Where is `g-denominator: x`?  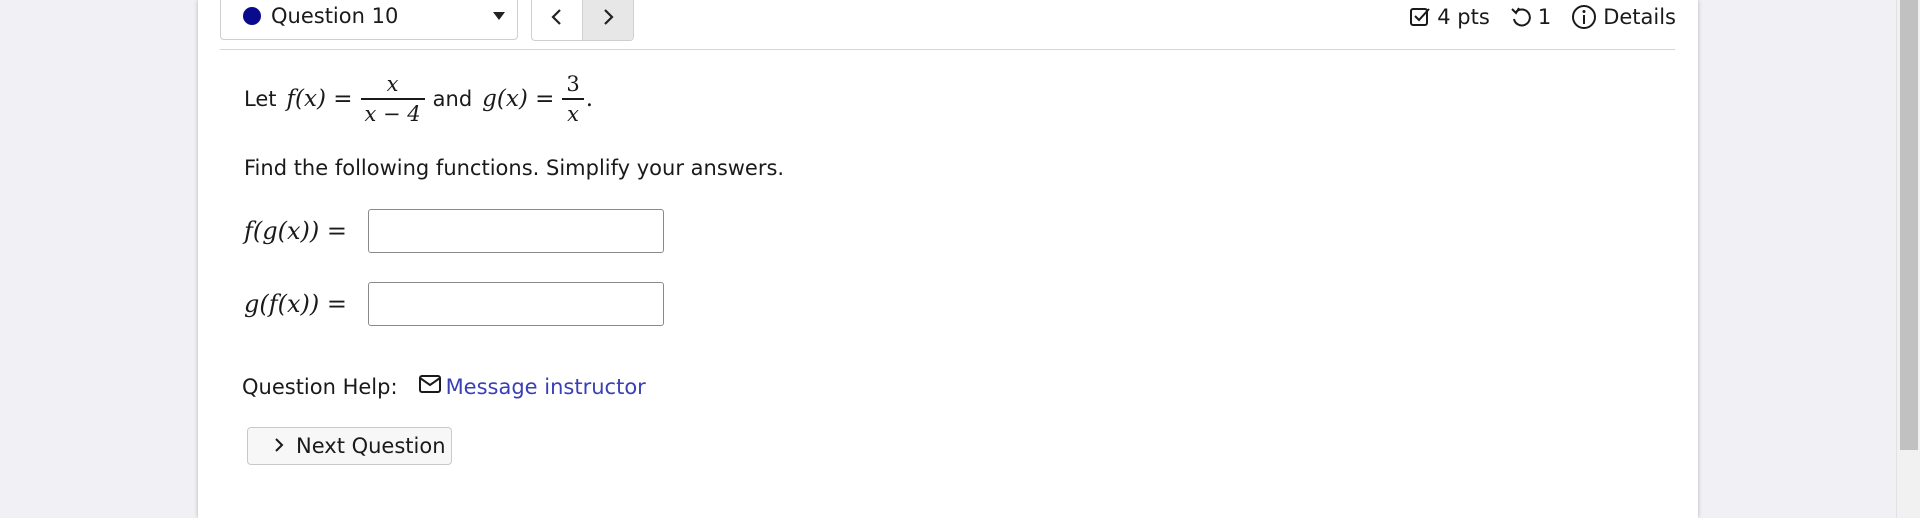 g-denominator: x is located at coordinates (573, 113).